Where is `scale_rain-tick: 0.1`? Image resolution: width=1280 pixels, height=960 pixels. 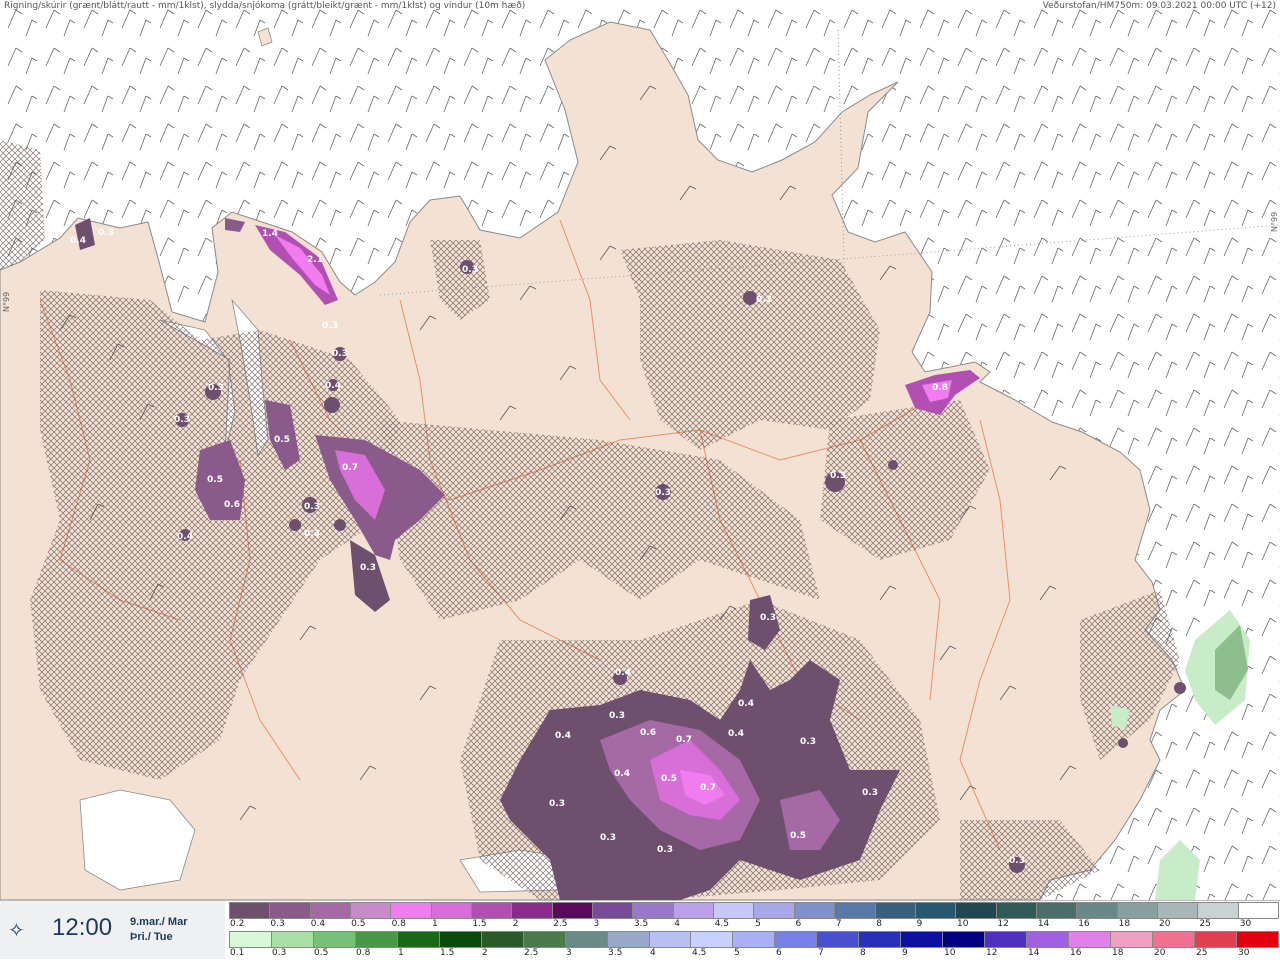
scale_rain-tick: 0.1 is located at coordinates (237, 953).